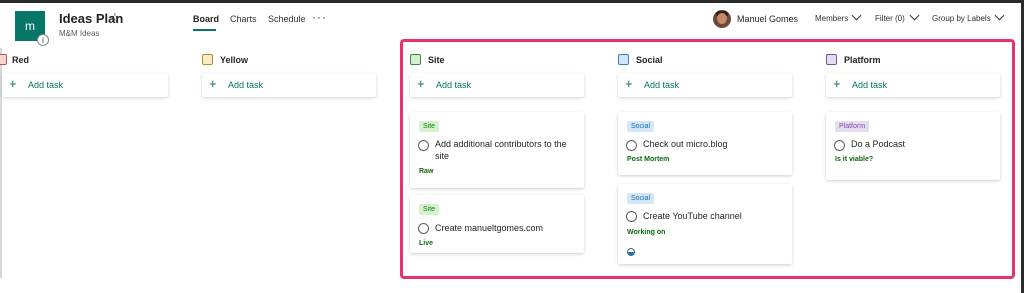 The width and height of the screenshot is (1024, 293). What do you see at coordinates (85, 85) in the screenshot?
I see `add-task-button-red: + Add task` at bounding box center [85, 85].